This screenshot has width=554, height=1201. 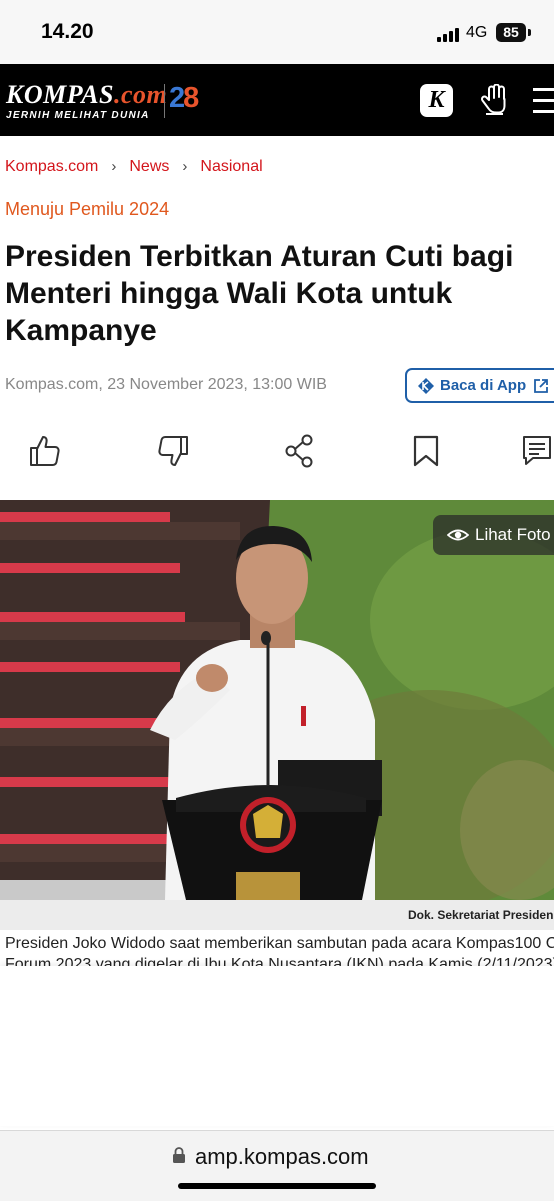 I want to click on signal-icon, so click(x=450, y=34).